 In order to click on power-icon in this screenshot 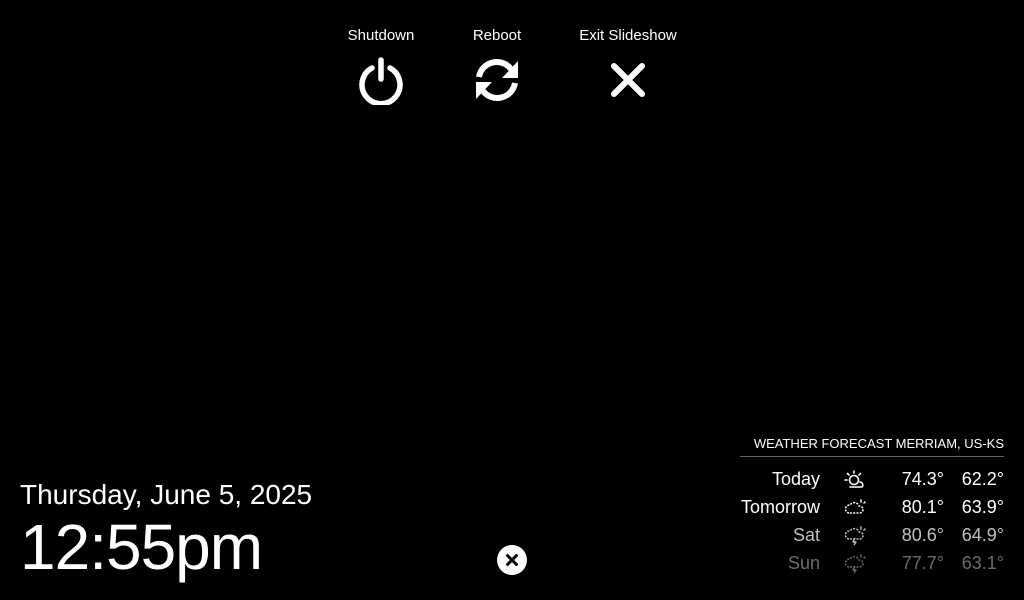, I will do `click(381, 80)`.